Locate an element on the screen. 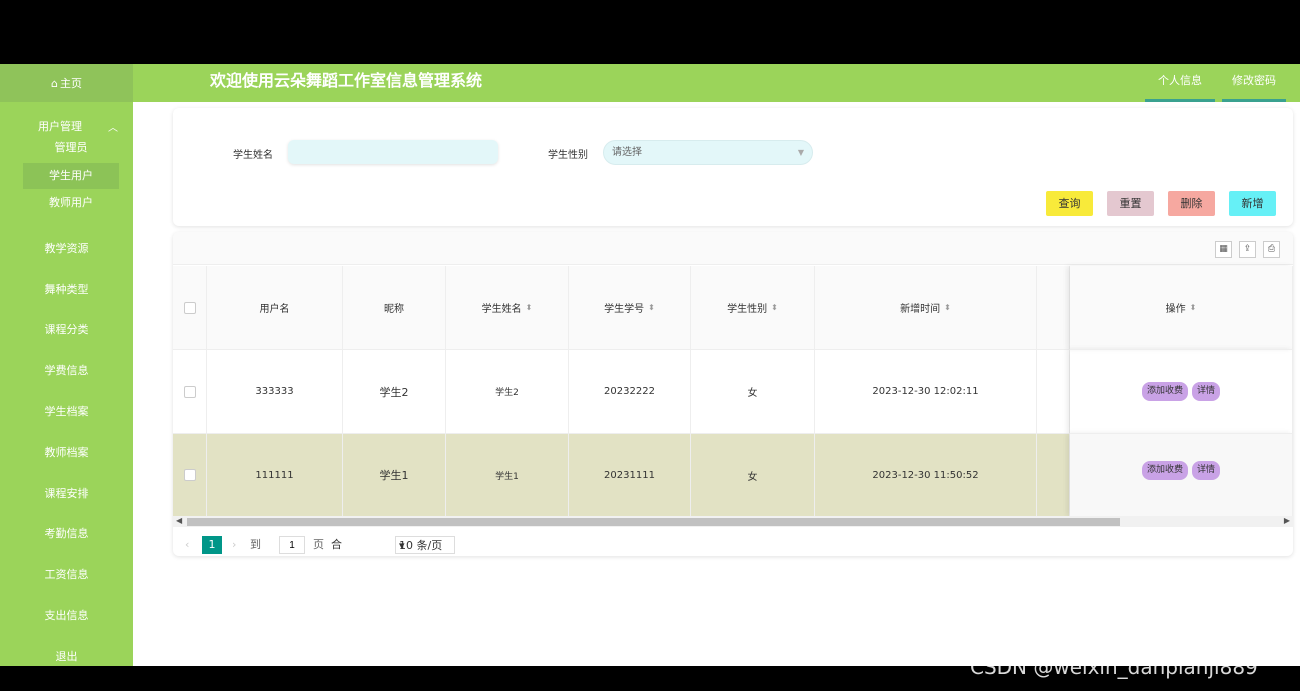  col-header-nickname: 昵称 is located at coordinates (394, 307).